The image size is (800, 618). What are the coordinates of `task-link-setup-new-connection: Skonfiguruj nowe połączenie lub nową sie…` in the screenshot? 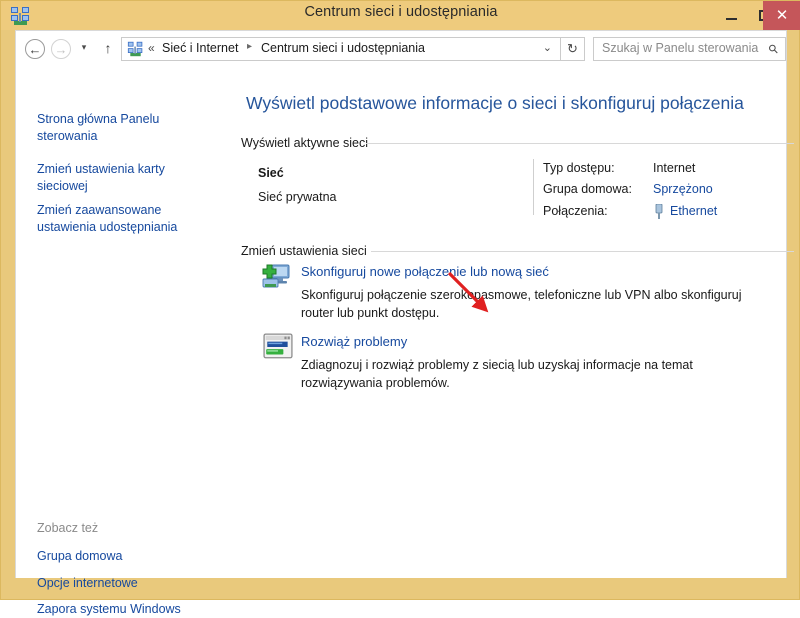 It's located at (425, 271).